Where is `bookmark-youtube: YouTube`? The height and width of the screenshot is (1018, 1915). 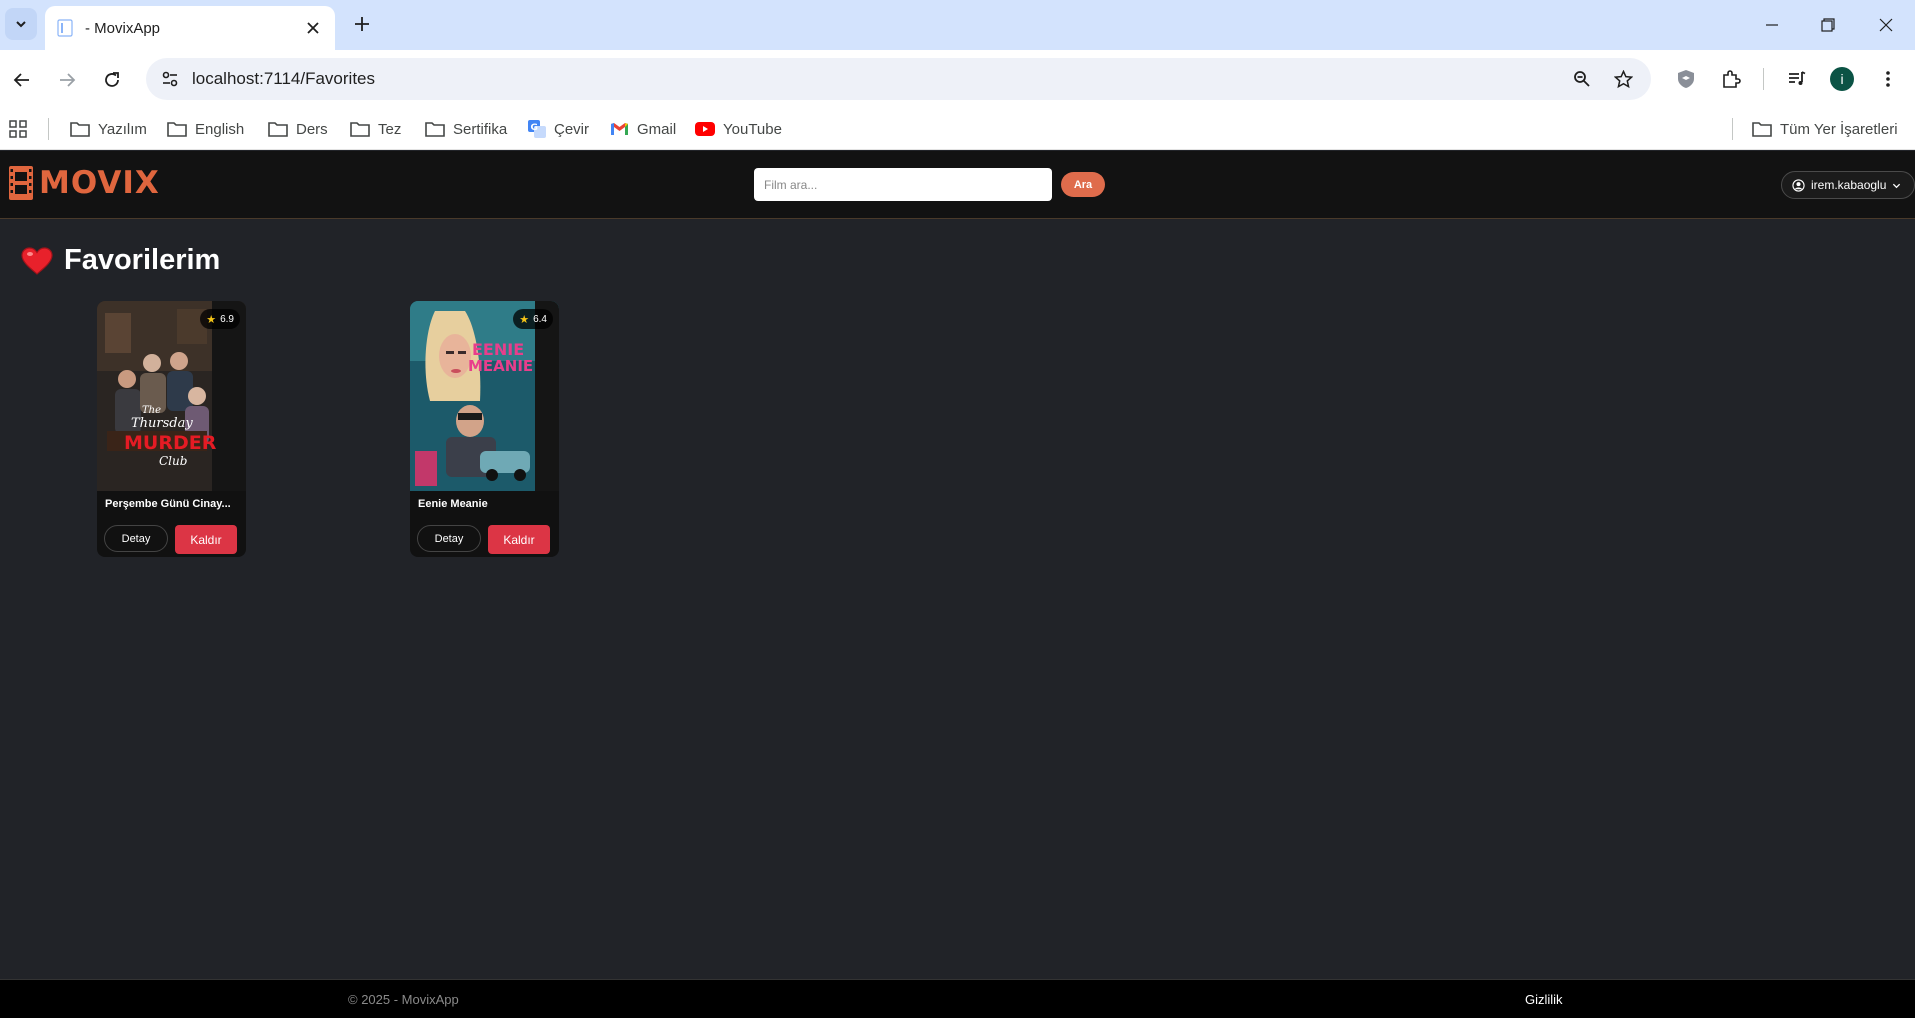
bookmark-youtube: YouTube is located at coordinates (738, 129).